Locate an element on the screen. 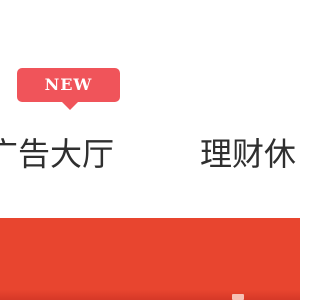 The height and width of the screenshot is (300, 320). banner-indicator is located at coordinates (238, 297).